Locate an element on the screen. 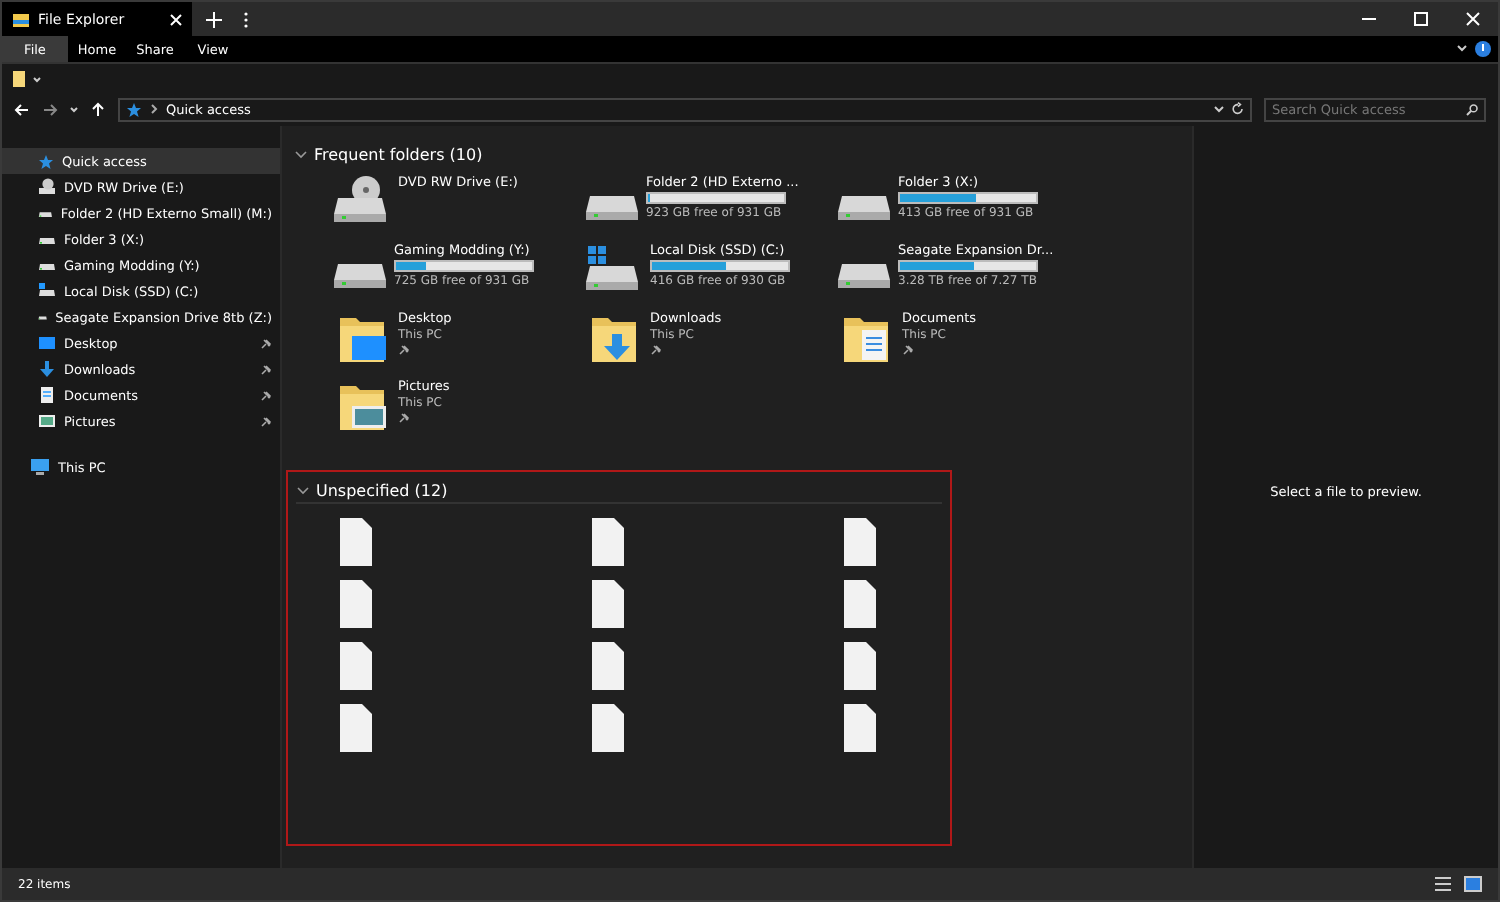 The image size is (1500, 902). group-heading: Unspecified (12) is located at coordinates (382, 491).